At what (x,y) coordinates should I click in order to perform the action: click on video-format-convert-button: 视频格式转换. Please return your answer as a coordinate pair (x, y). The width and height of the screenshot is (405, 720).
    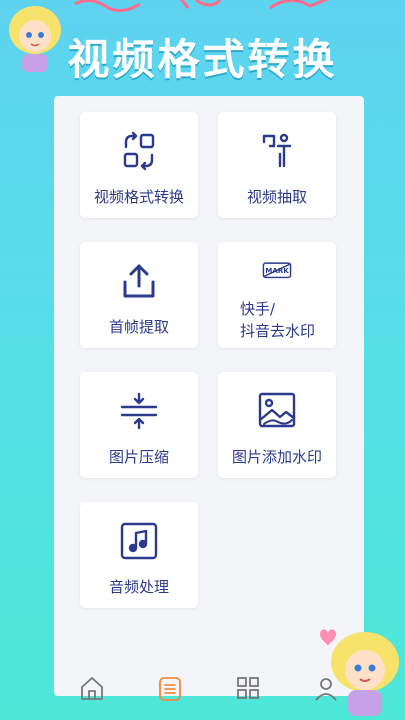
    Looking at the image, I should click on (139, 165).